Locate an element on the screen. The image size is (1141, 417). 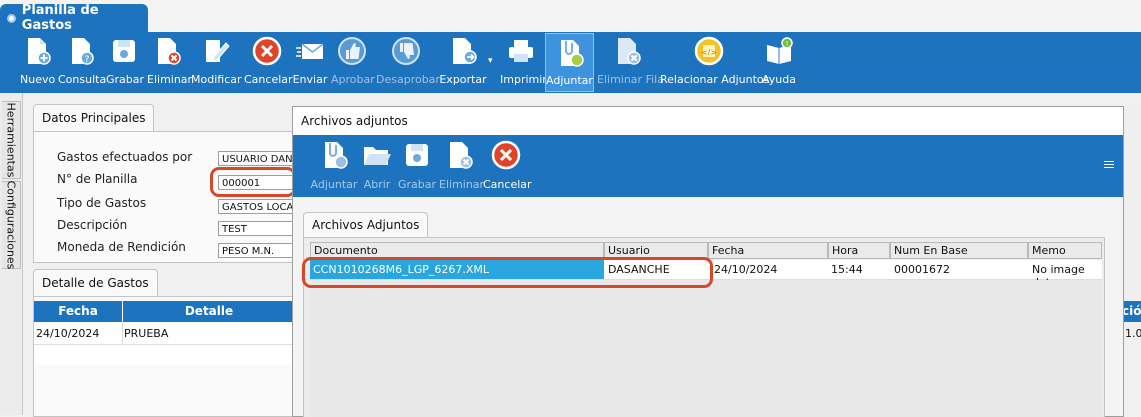
cancel-button: Cancelar is located at coordinates (268, 61).